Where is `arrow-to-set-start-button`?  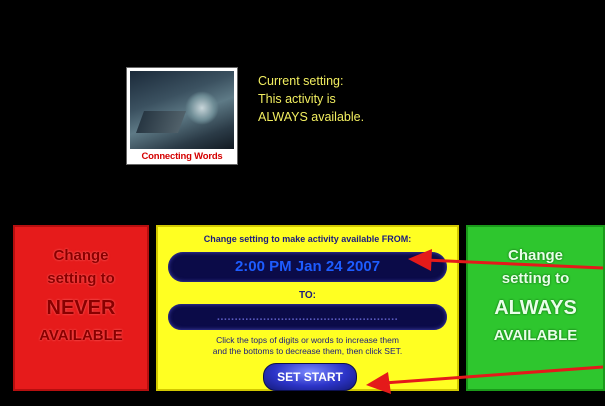 arrow-to-set-start-button is located at coordinates (485, 379).